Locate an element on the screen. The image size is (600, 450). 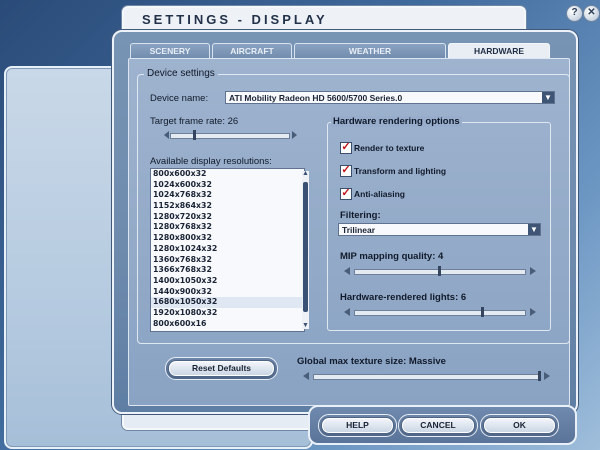
close-icon: ✕ is located at coordinates (591, 12).